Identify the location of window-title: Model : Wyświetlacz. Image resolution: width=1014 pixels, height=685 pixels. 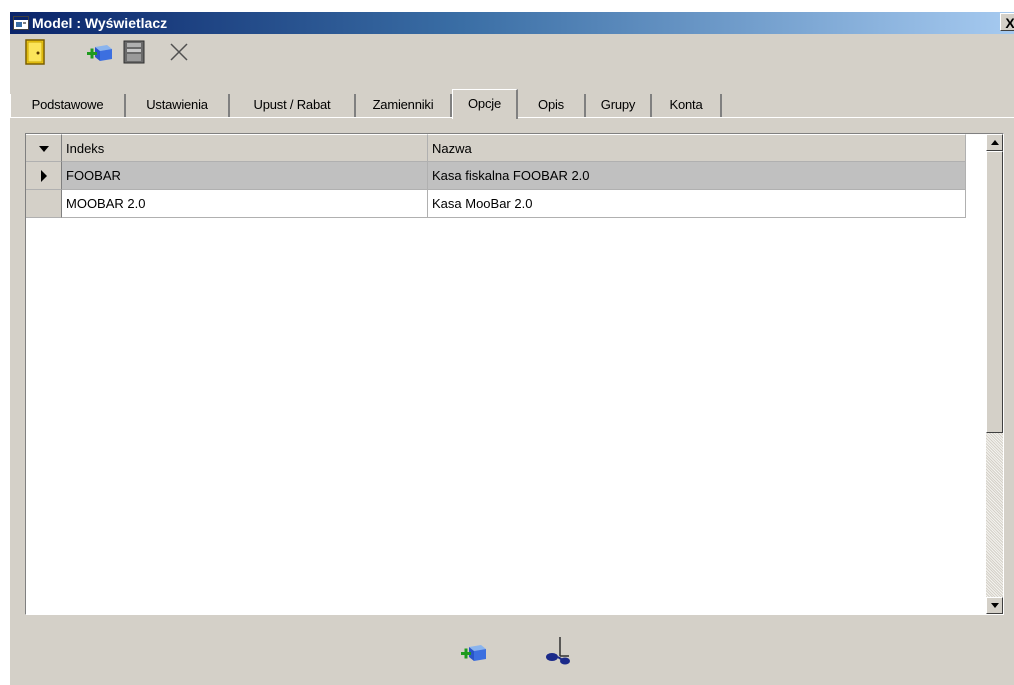
(100, 23).